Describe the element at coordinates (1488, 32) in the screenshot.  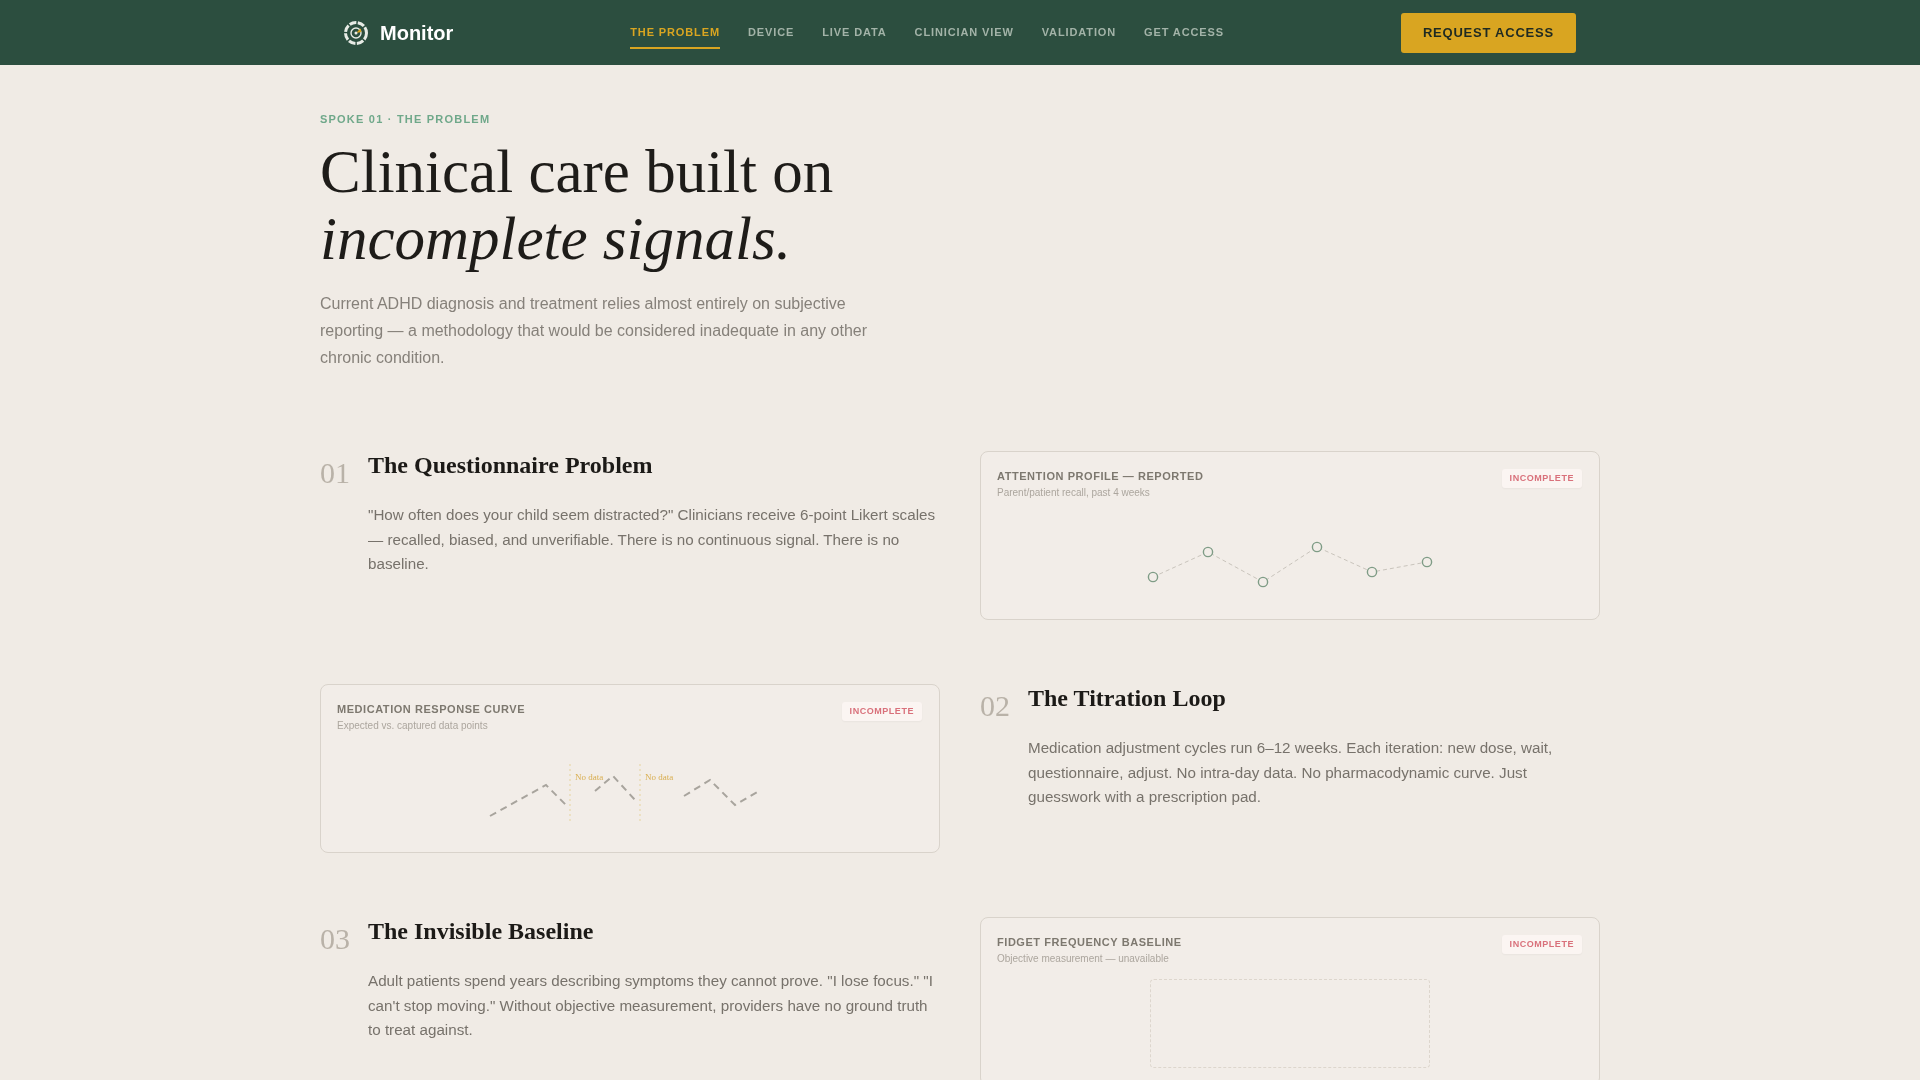
I see `request-access-button: REQUEST ACCESS` at that location.